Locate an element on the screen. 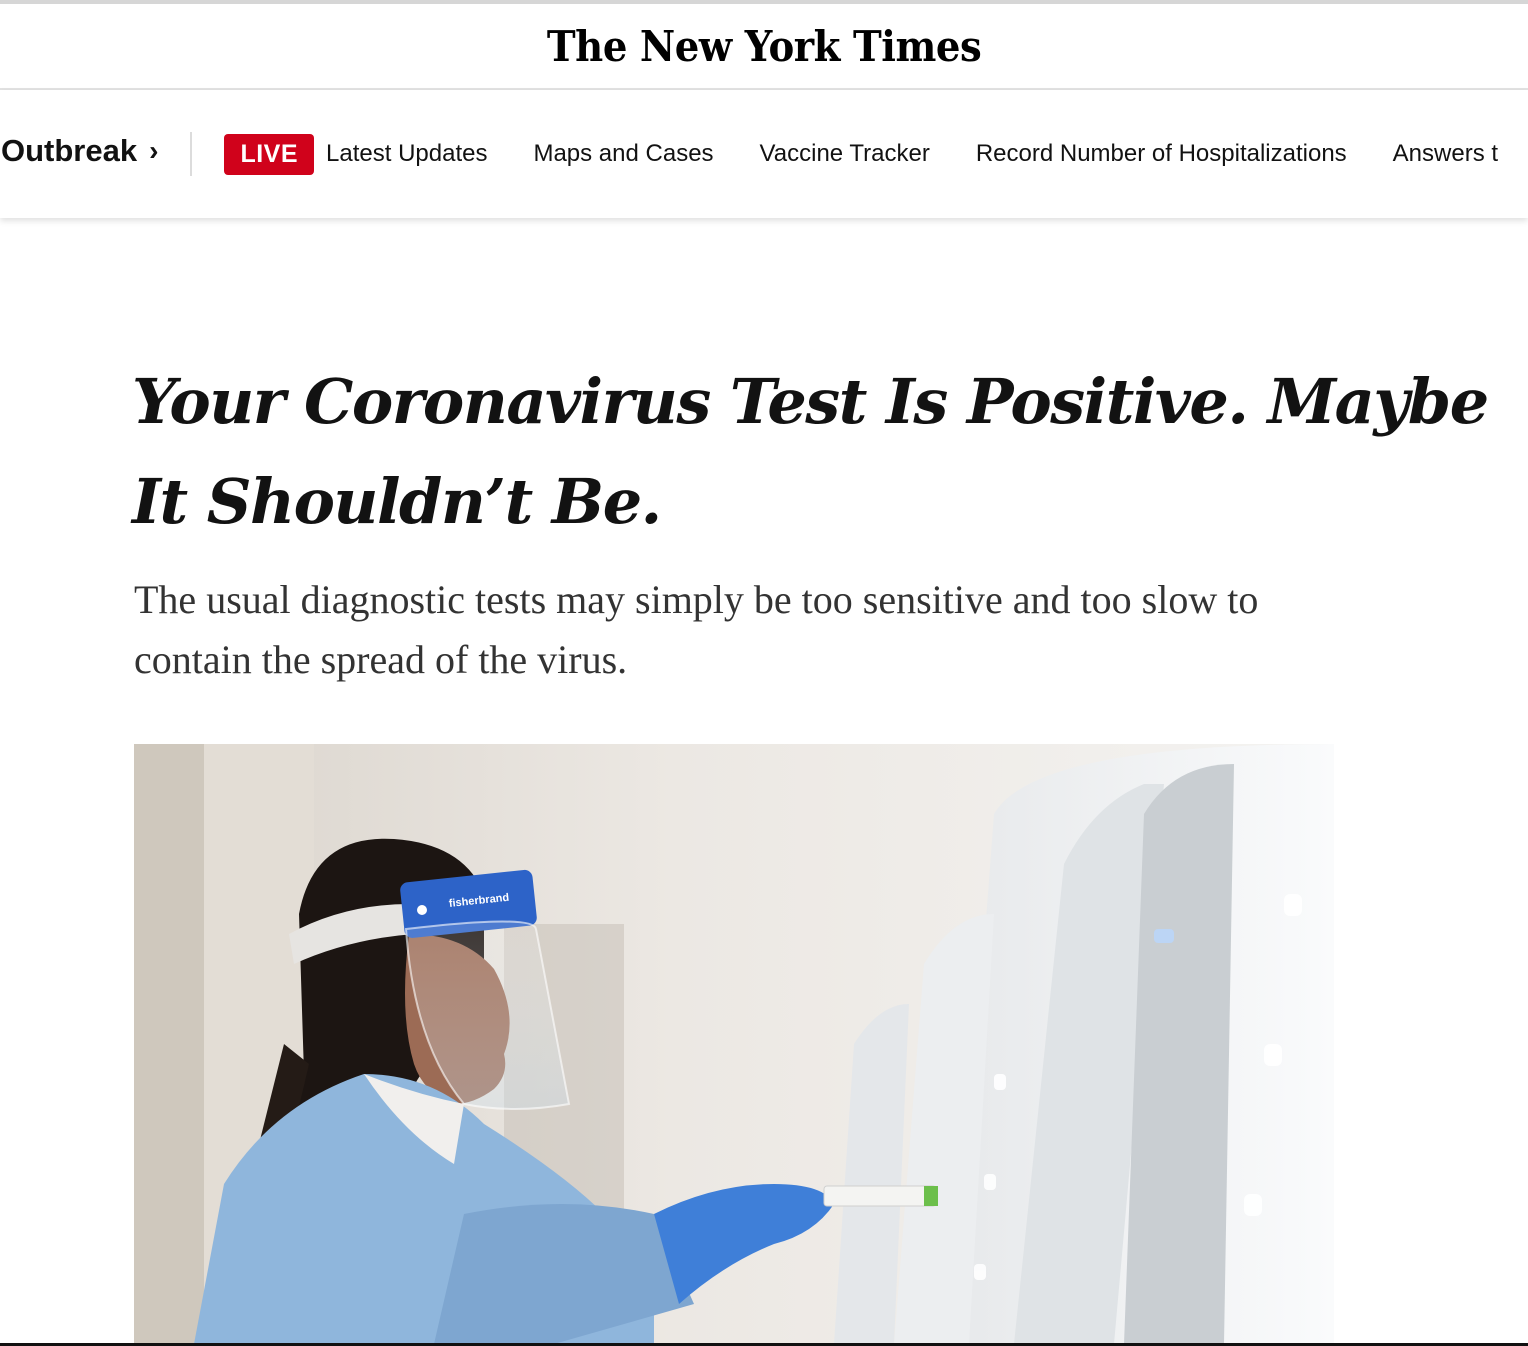 This screenshot has width=1528, height=1346. lab-wall-left is located at coordinates (169, 1044).